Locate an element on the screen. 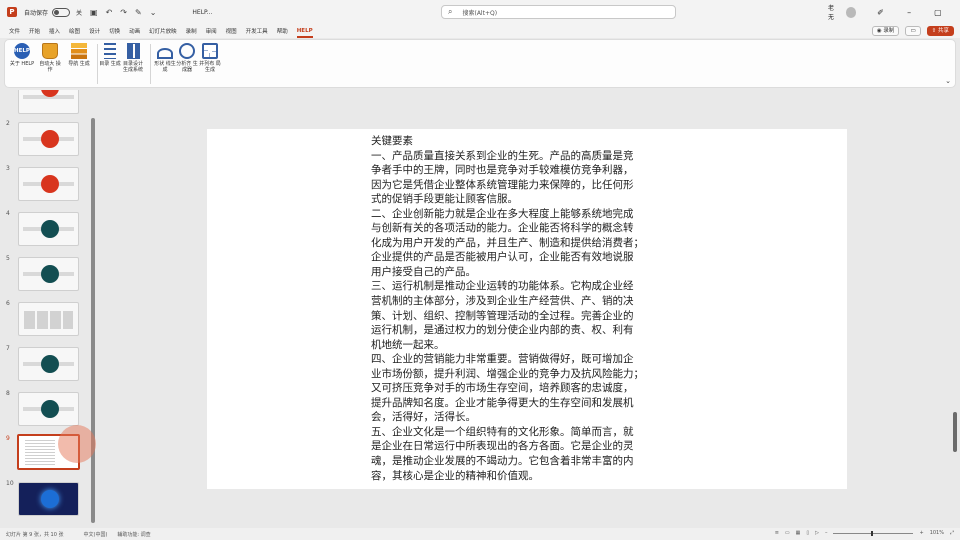 This screenshot has height=540, width=960. slide-text-line: 用户接受自己的产品。 is located at coordinates (423, 271).